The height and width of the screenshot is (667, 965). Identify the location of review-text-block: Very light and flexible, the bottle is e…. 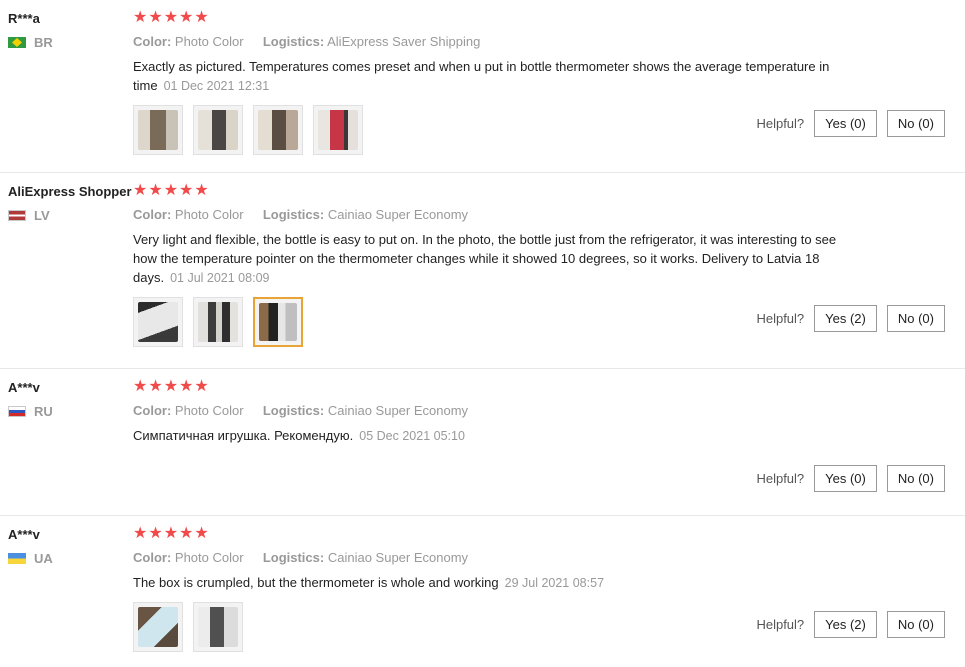
(493, 259).